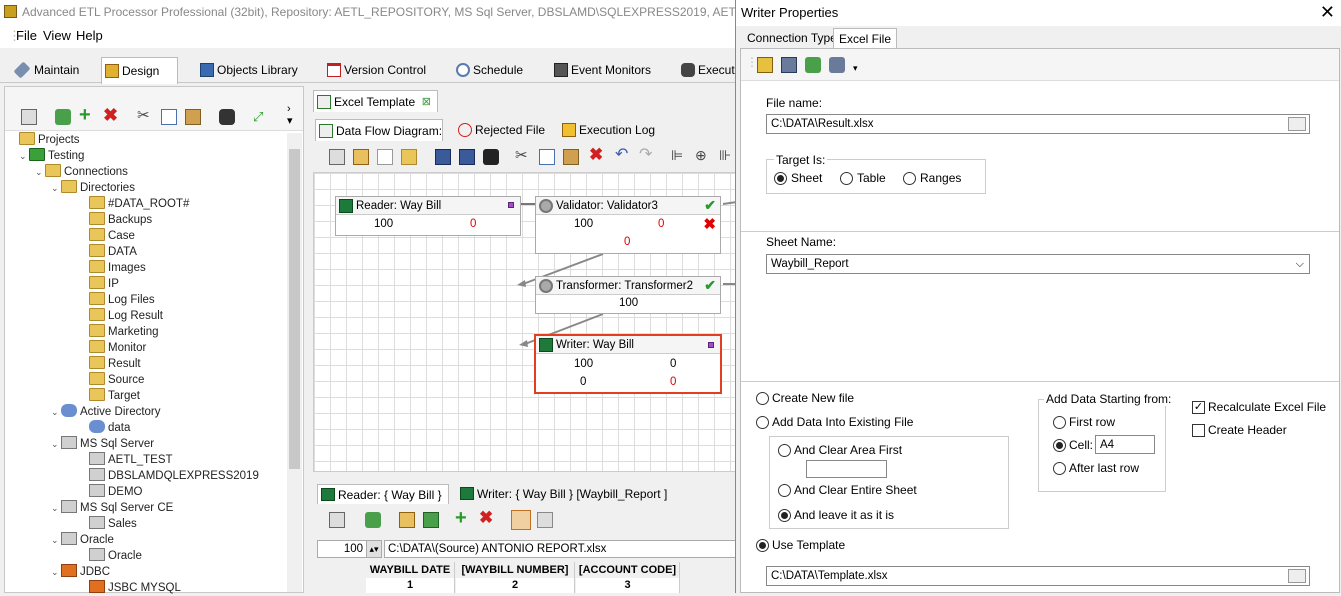 The image size is (1341, 596). What do you see at coordinates (110, 556) in the screenshot?
I see `tree-item: Oracle` at bounding box center [110, 556].